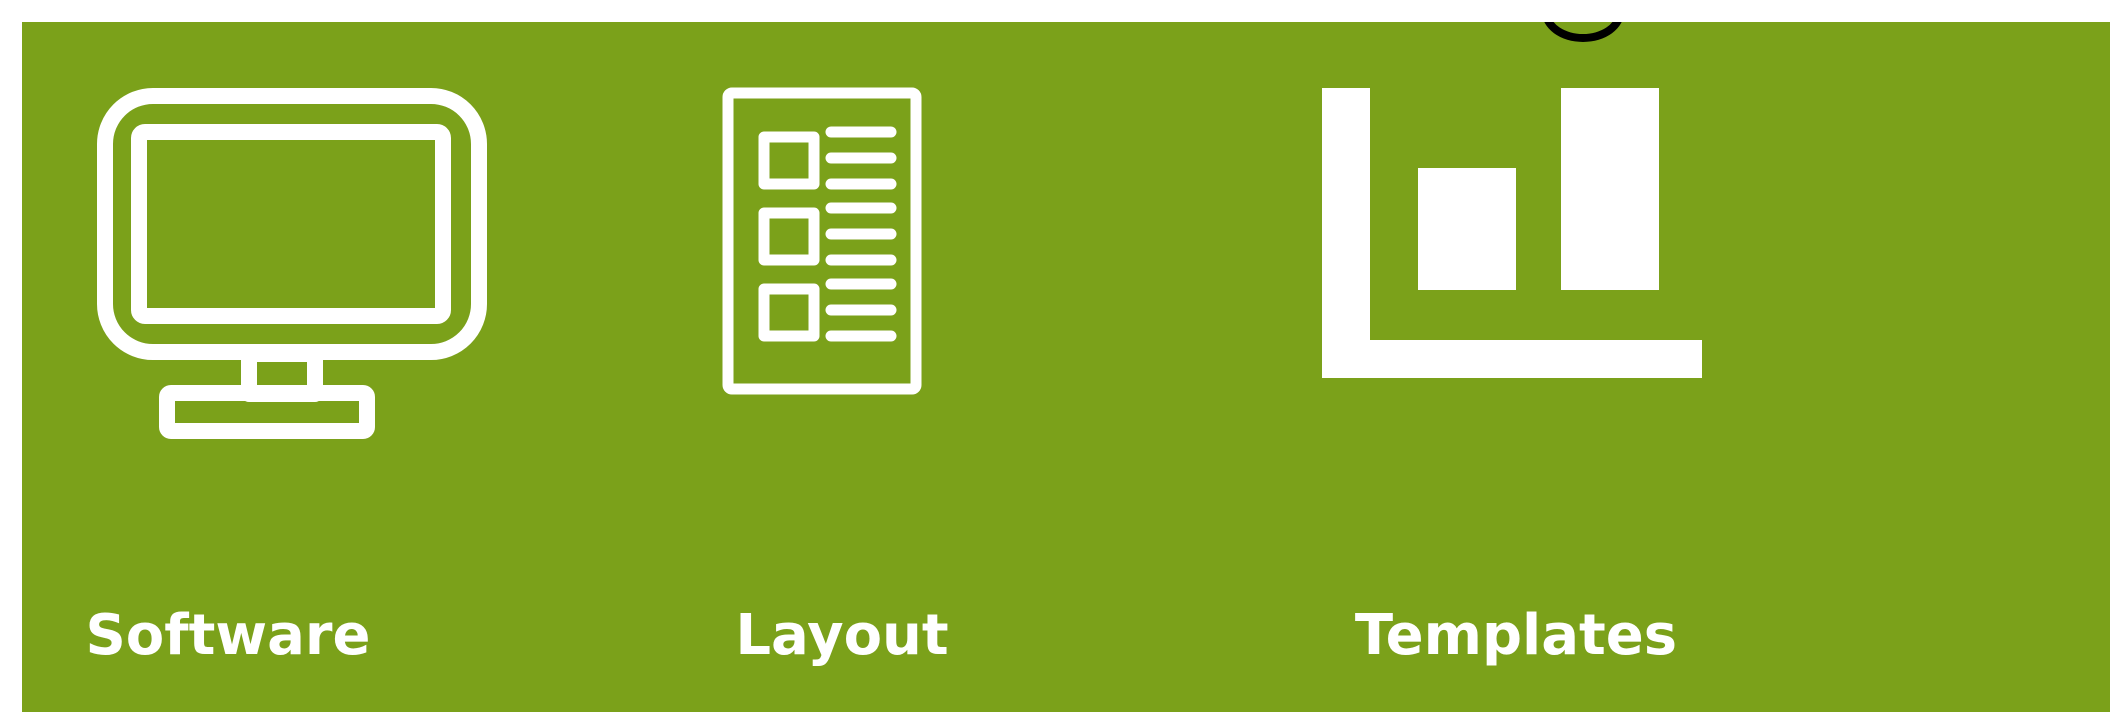  I want to click on chart-y-axis, so click(1346, 233).